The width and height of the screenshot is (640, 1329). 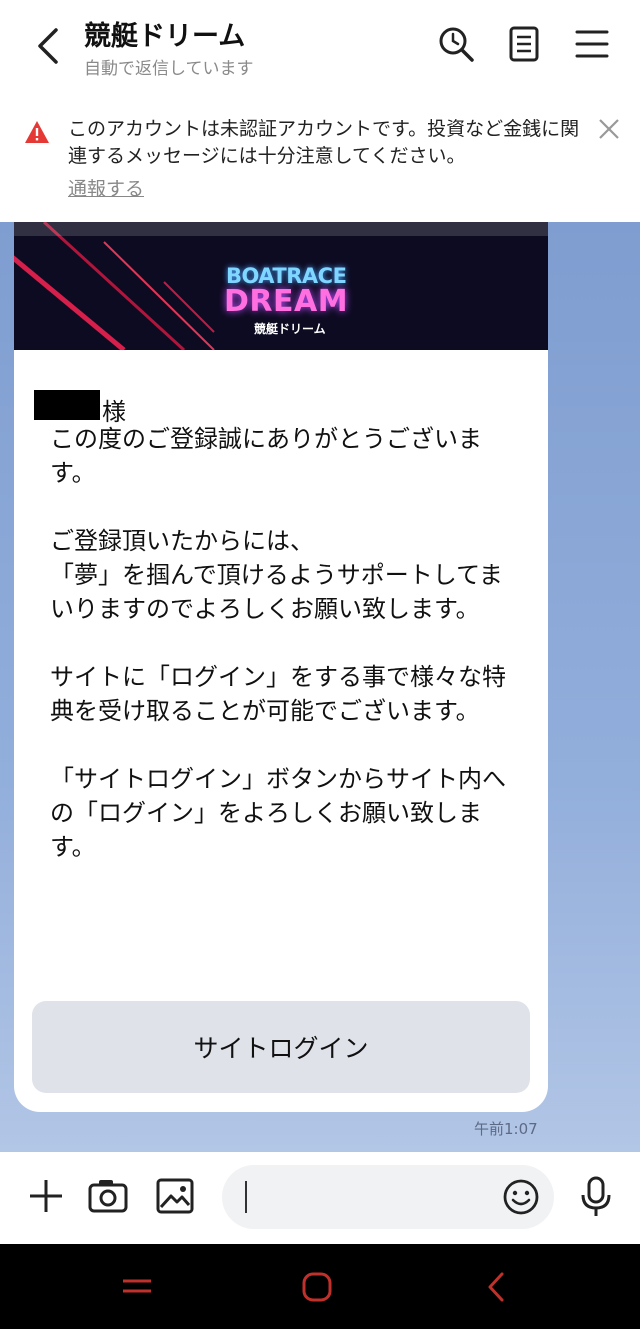 What do you see at coordinates (106, 187) in the screenshot?
I see `report-link: 通報する` at bounding box center [106, 187].